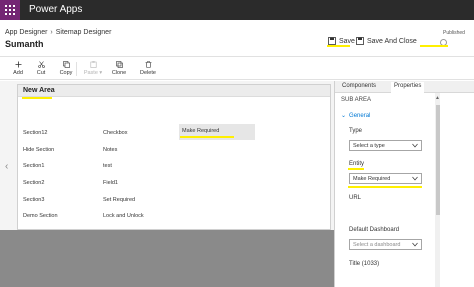 The image size is (474, 287). Describe the element at coordinates (372, 178) in the screenshot. I see `entity-select-value: Make Required` at that location.